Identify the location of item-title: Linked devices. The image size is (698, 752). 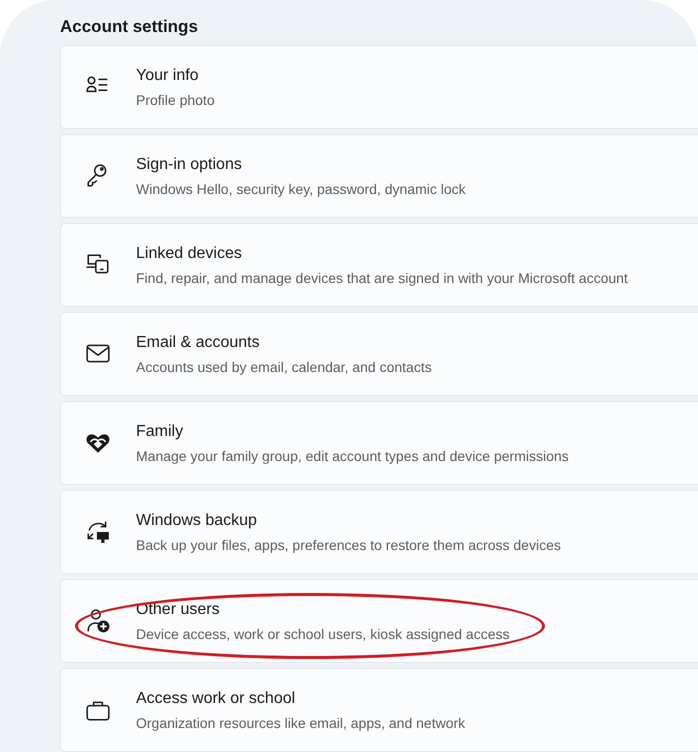
(189, 254).